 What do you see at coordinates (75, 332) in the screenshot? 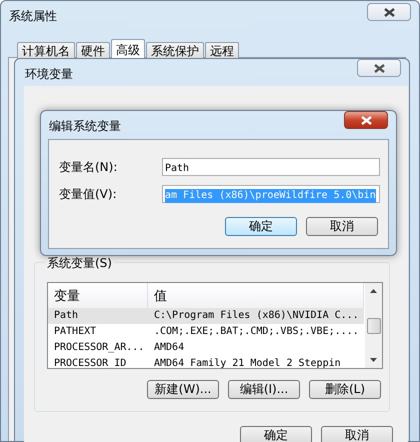
I see `table-cell-text: PATHEXT` at bounding box center [75, 332].